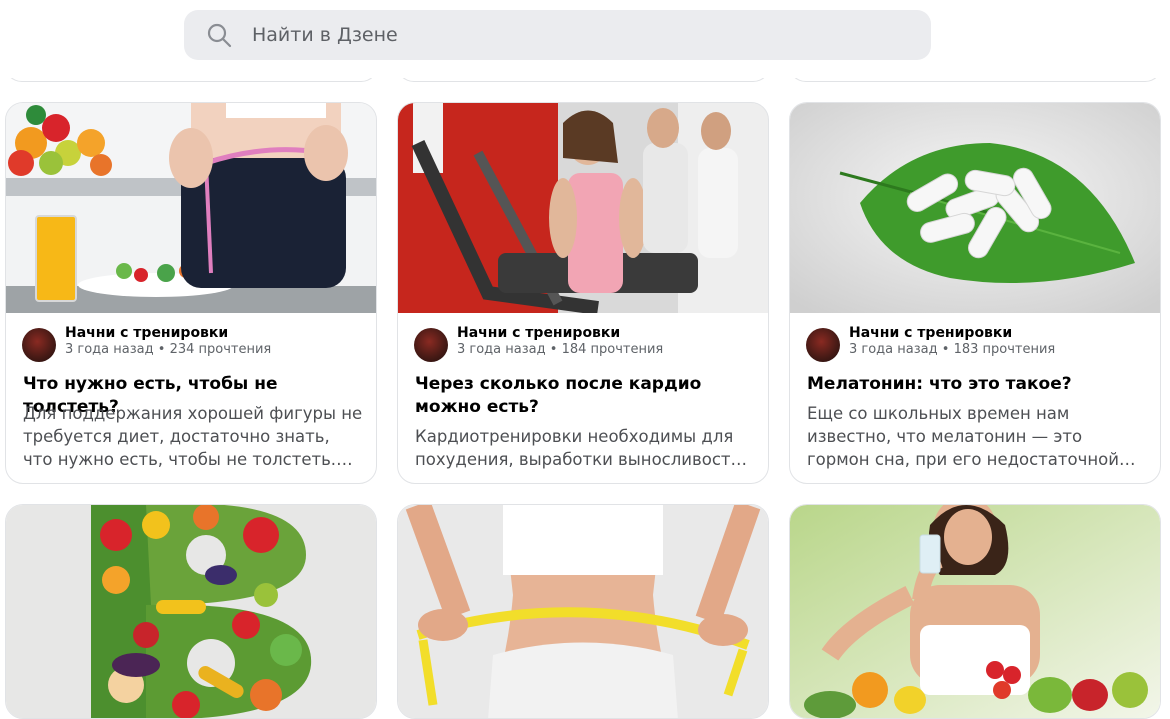  What do you see at coordinates (325, 35) in the screenshot?
I see `search-placeholder: Найти в Дзене` at bounding box center [325, 35].